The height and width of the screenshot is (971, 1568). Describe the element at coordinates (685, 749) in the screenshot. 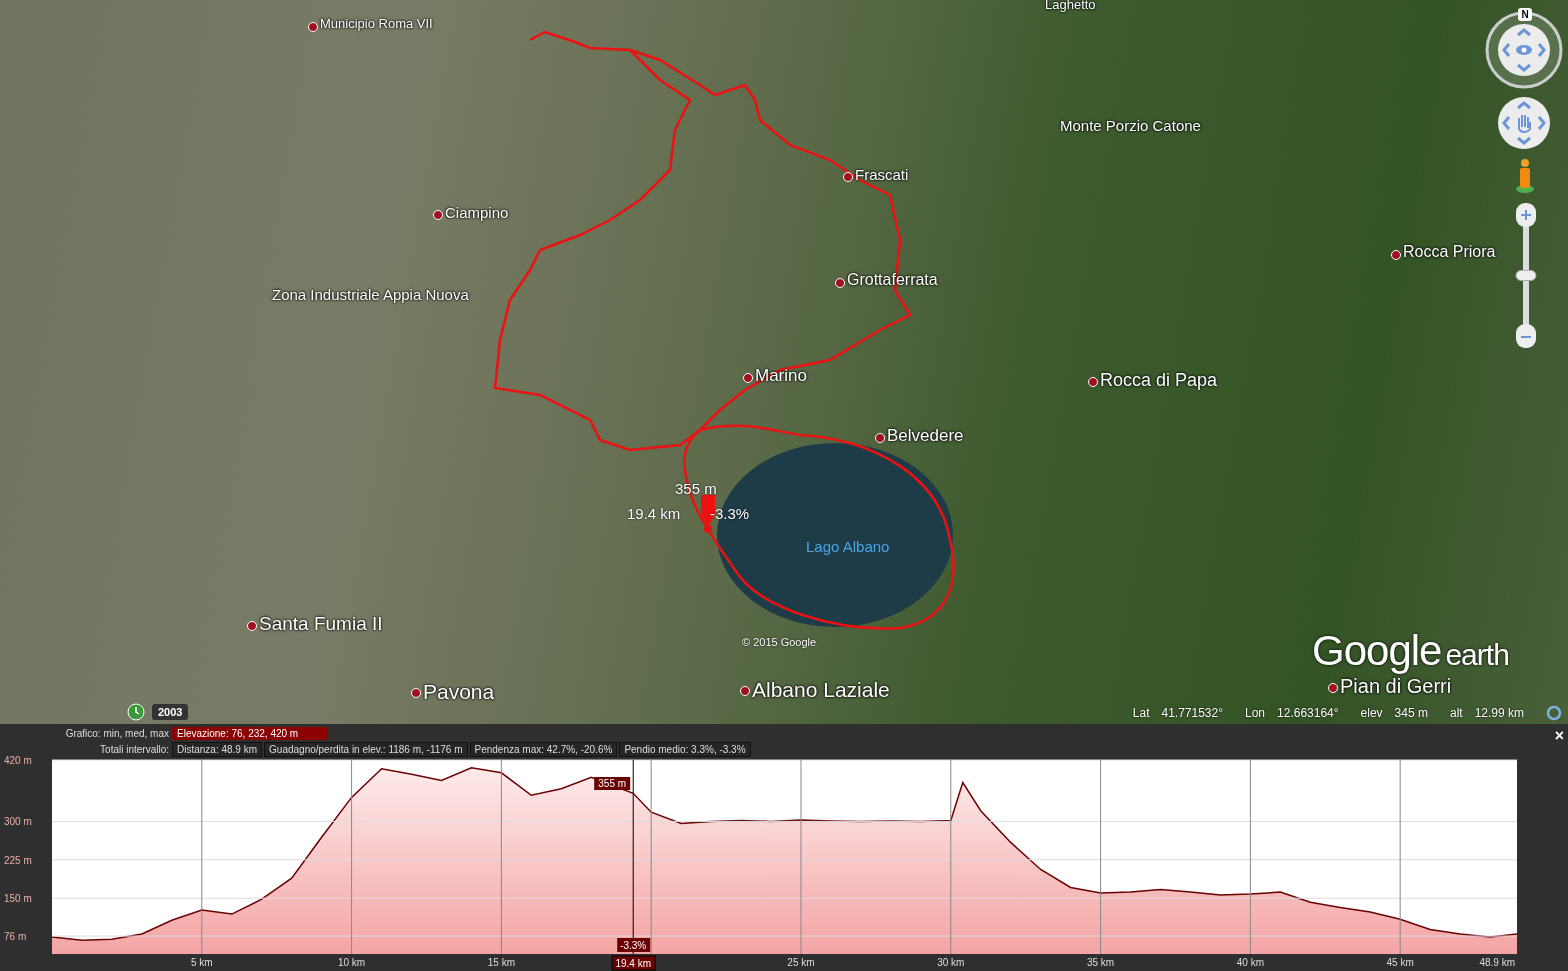

I see `summary-value: Pendio medio: 3.3%, -3.3%` at that location.